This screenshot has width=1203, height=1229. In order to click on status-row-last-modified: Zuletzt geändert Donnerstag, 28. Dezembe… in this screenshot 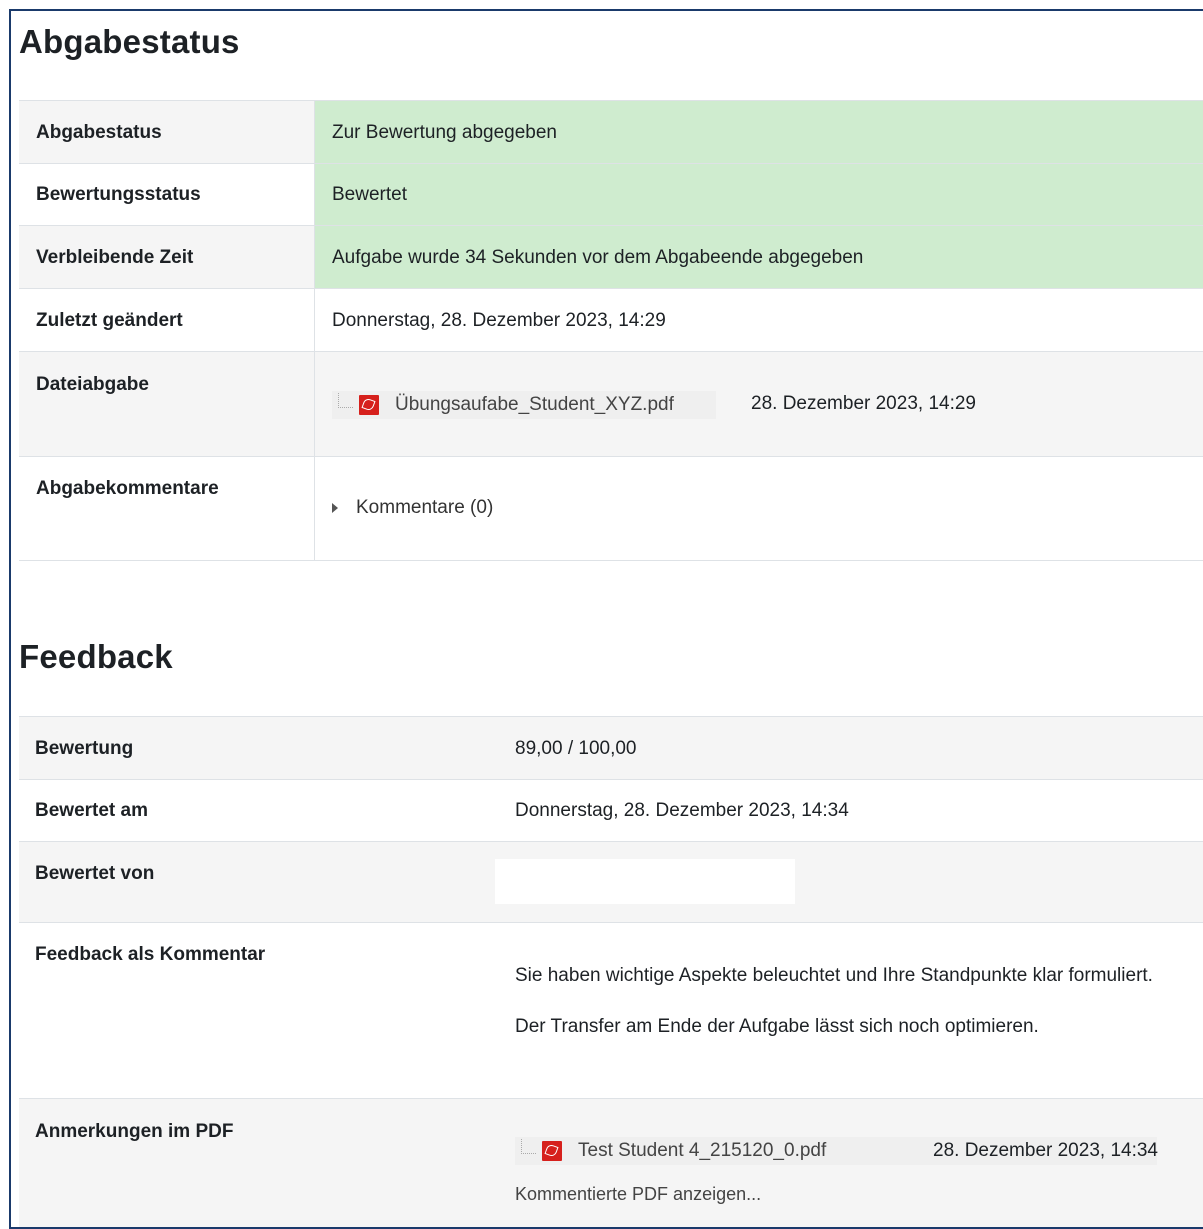, I will do `click(611, 319)`.